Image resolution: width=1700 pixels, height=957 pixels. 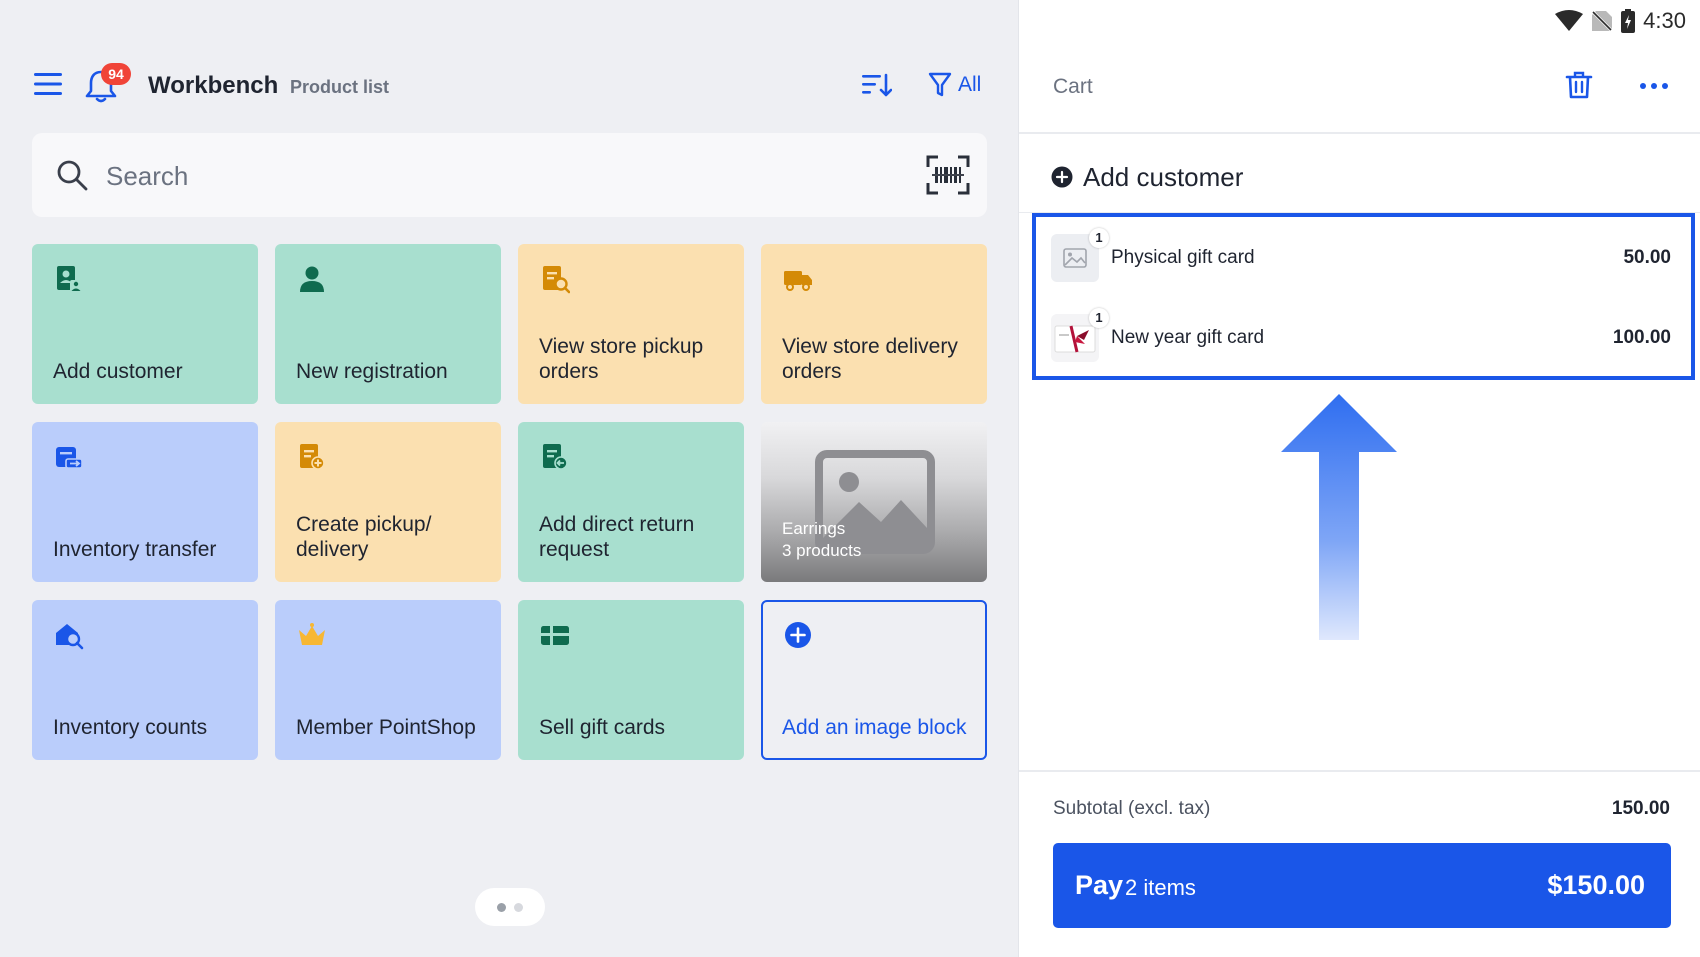 I want to click on cart-title: Cart, so click(x=1073, y=86).